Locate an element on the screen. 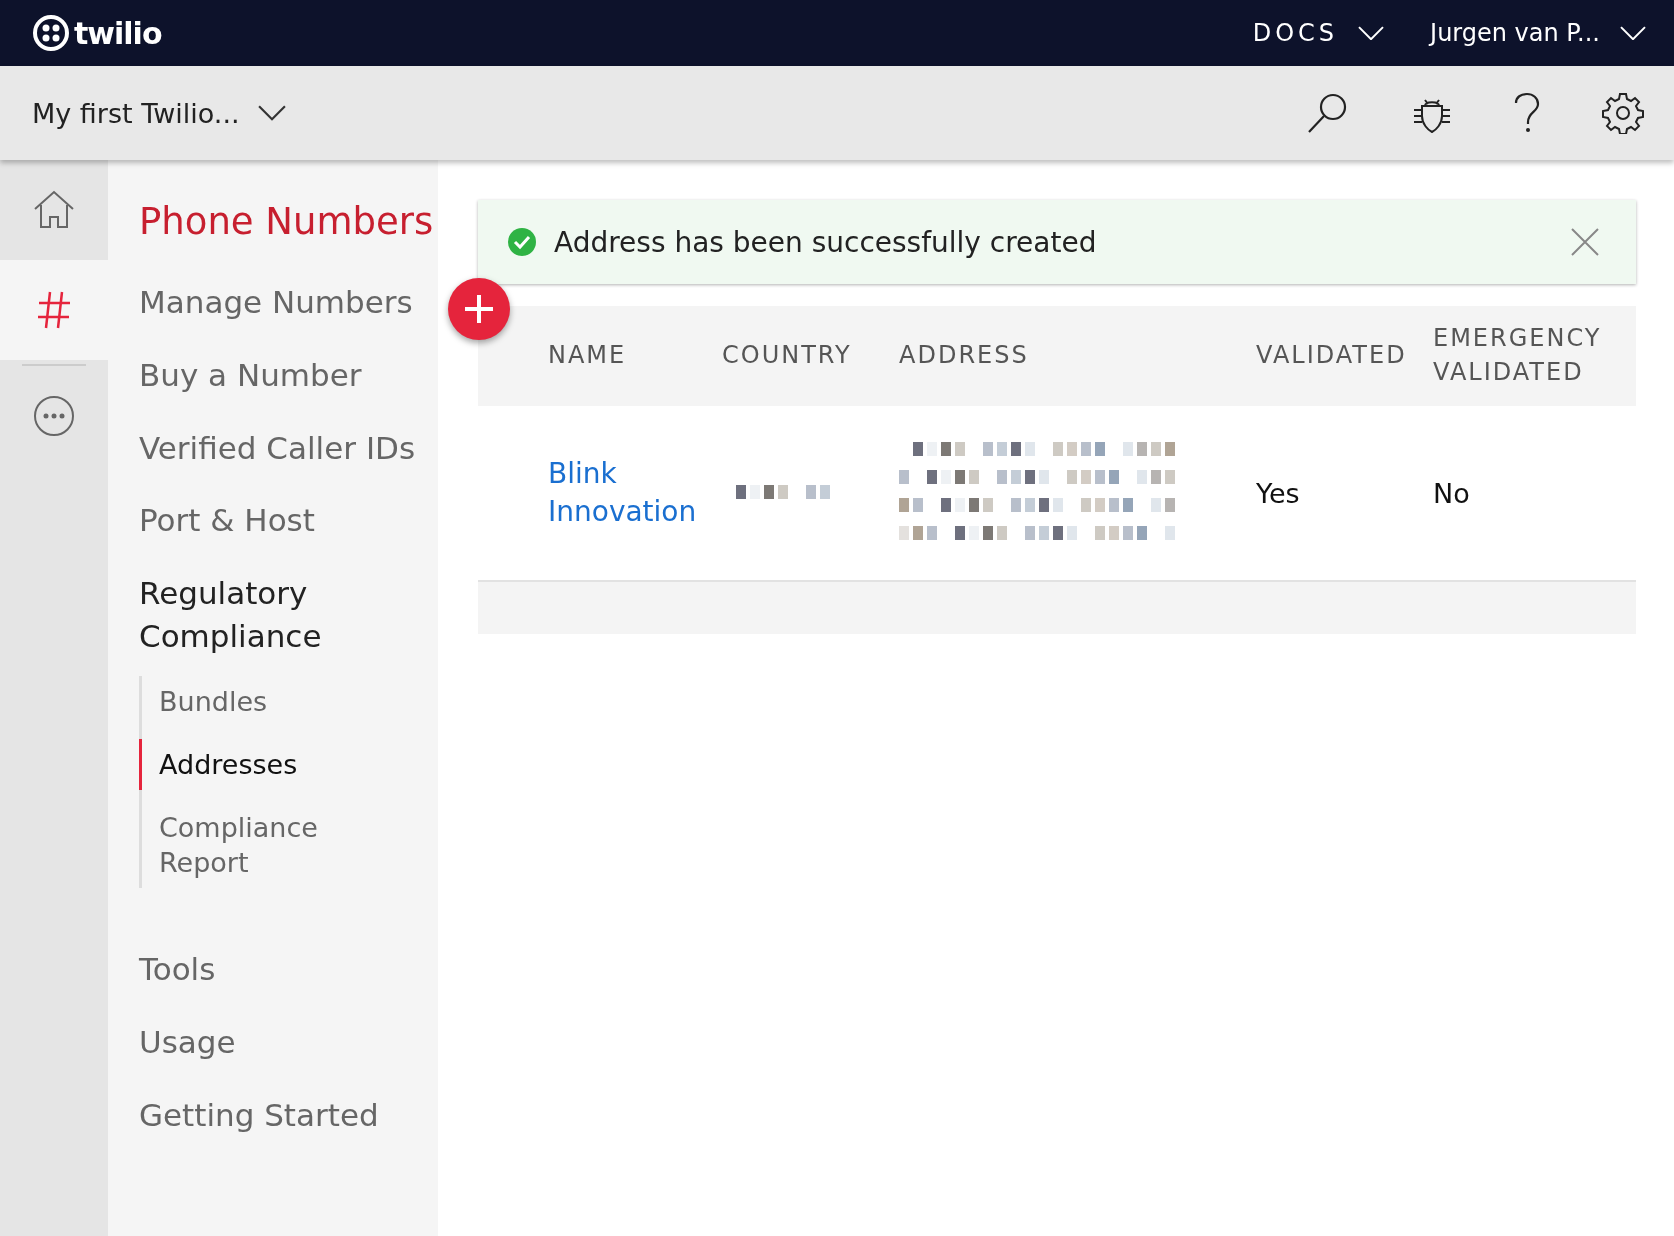 The height and width of the screenshot is (1236, 1674). plus-icon is located at coordinates (479, 309).